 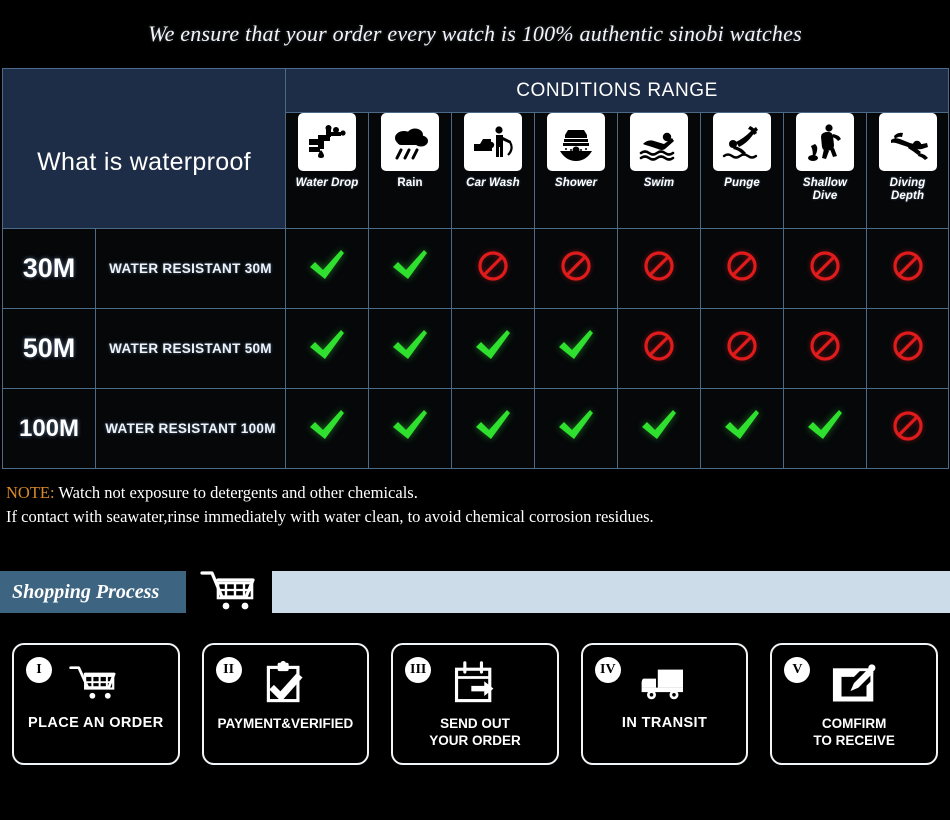 I want to click on condition-column-car-wash: Car Wash, so click(x=493, y=170).